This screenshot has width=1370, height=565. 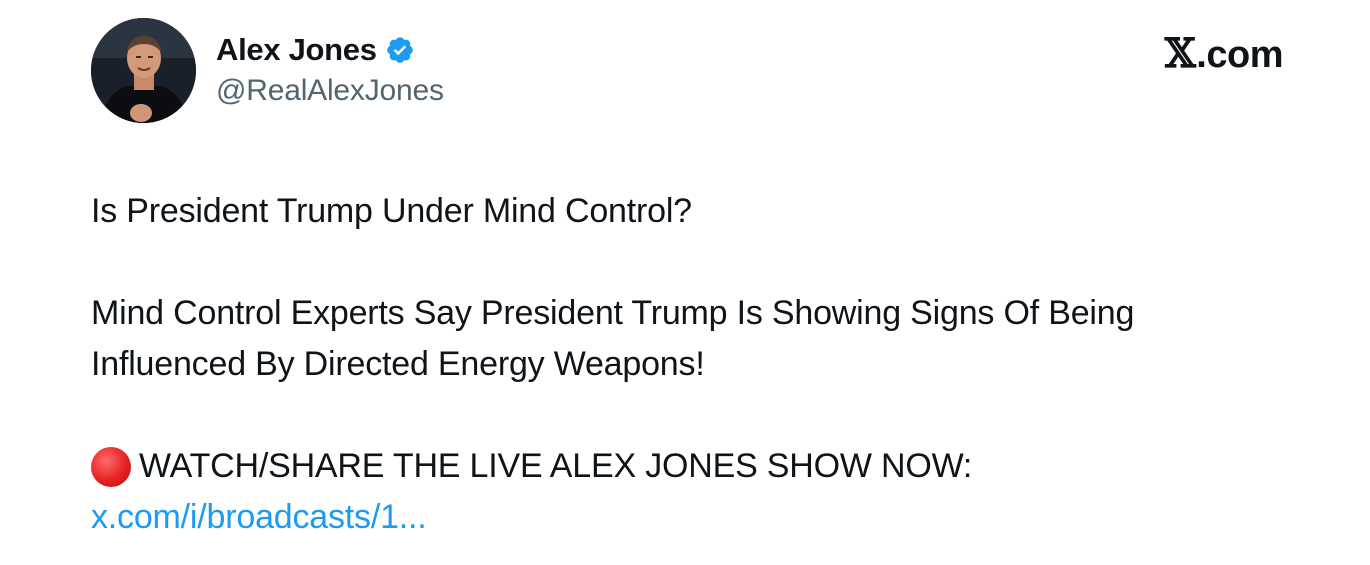 I want to click on author-handle: @RealAlexJones, so click(x=330, y=91).